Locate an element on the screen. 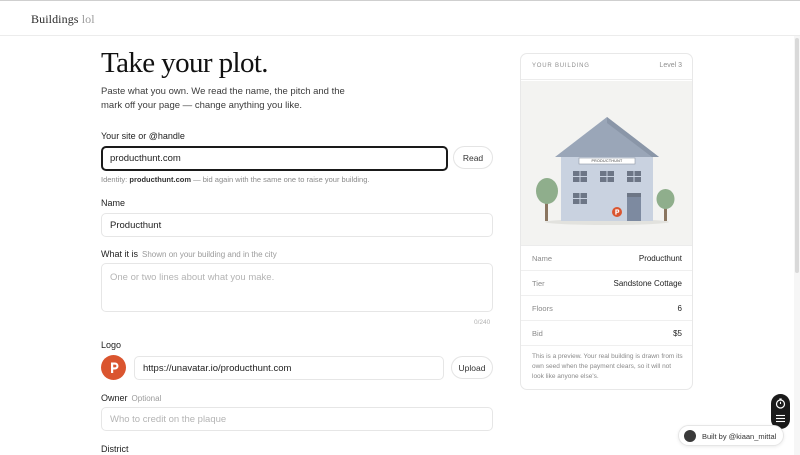  what-hint: Shown on your building and in the city is located at coordinates (209, 254).